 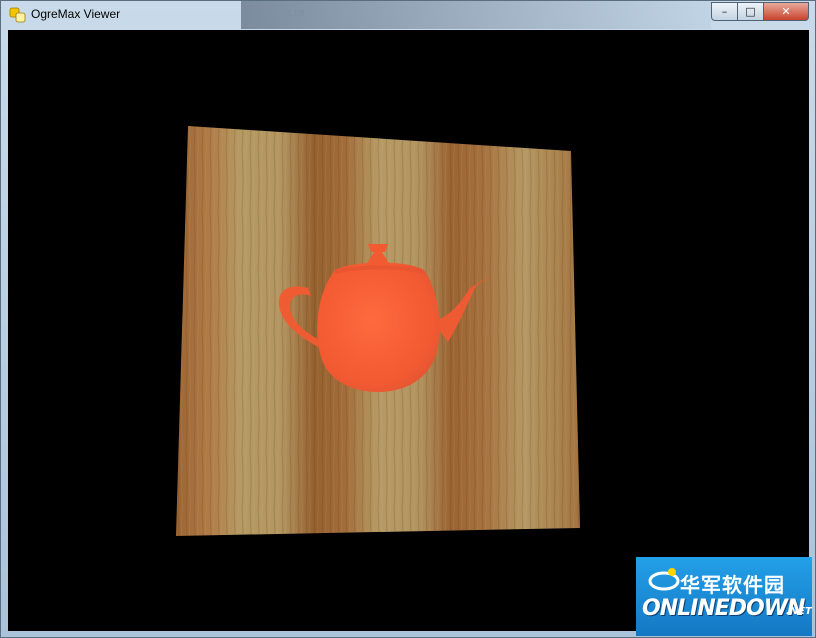 I want to click on title-bar: OgreMax Viewer 1.08 – □ ✕, so click(x=408, y=15).